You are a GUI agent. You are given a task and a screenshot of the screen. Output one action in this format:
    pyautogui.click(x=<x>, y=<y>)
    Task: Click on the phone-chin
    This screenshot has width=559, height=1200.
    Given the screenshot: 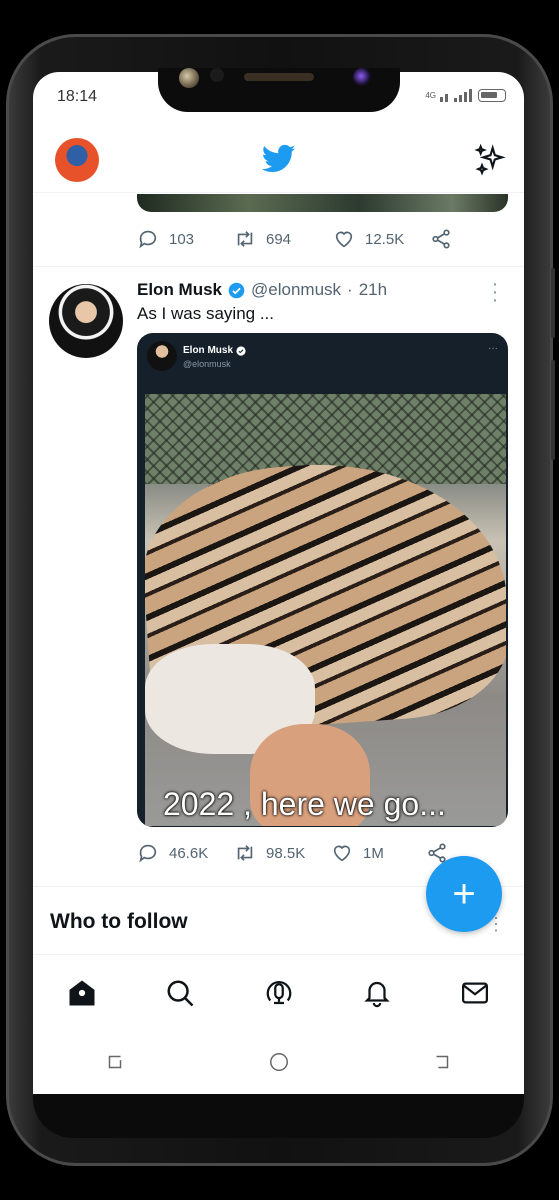 What is the action you would take?
    pyautogui.click(x=278, y=1116)
    